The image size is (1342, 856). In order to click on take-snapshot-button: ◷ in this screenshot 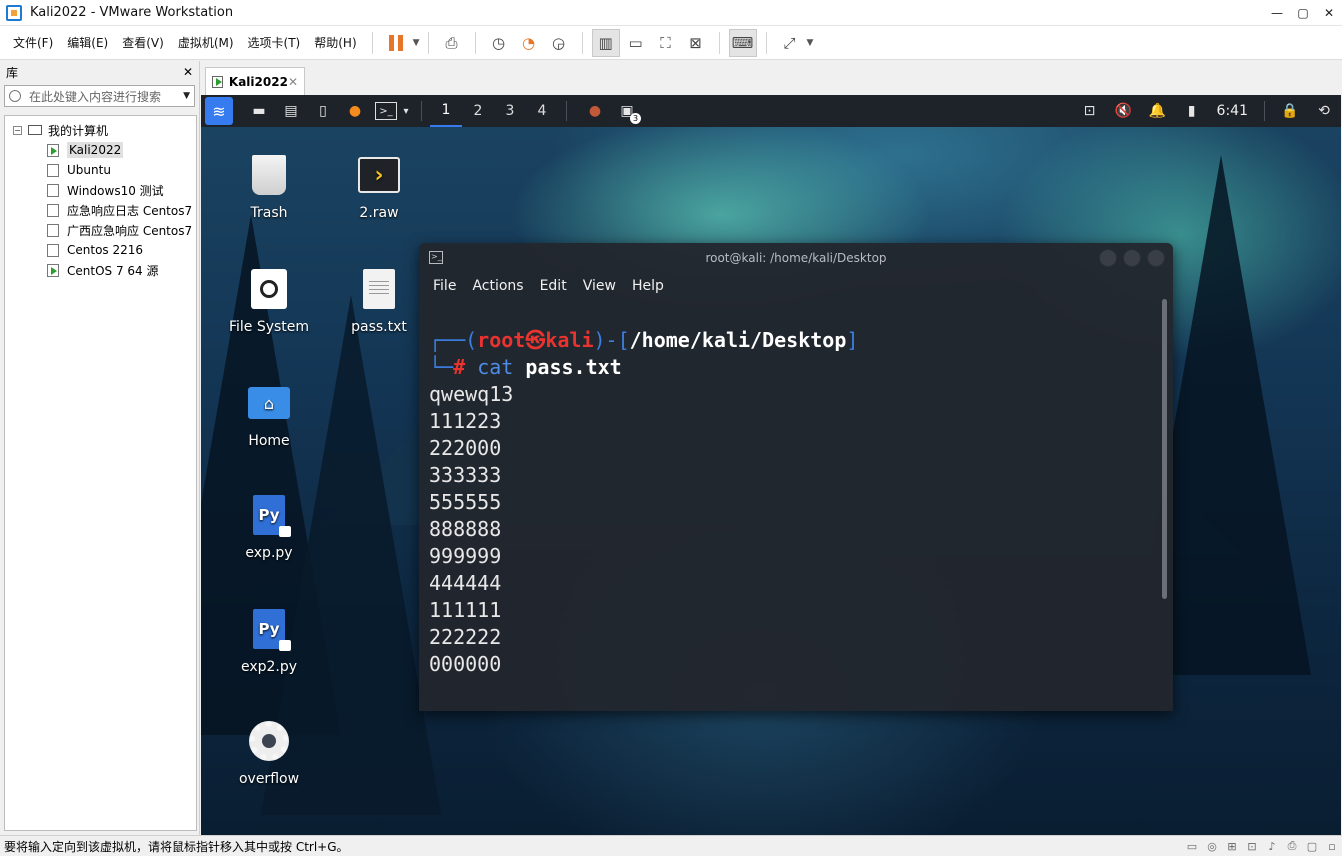, I will do `click(499, 43)`.